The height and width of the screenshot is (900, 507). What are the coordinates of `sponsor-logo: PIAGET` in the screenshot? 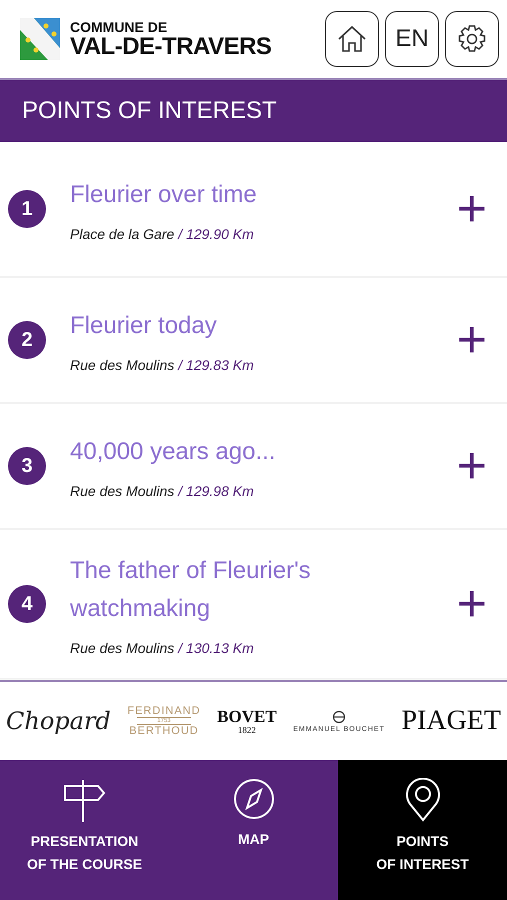 It's located at (451, 721).